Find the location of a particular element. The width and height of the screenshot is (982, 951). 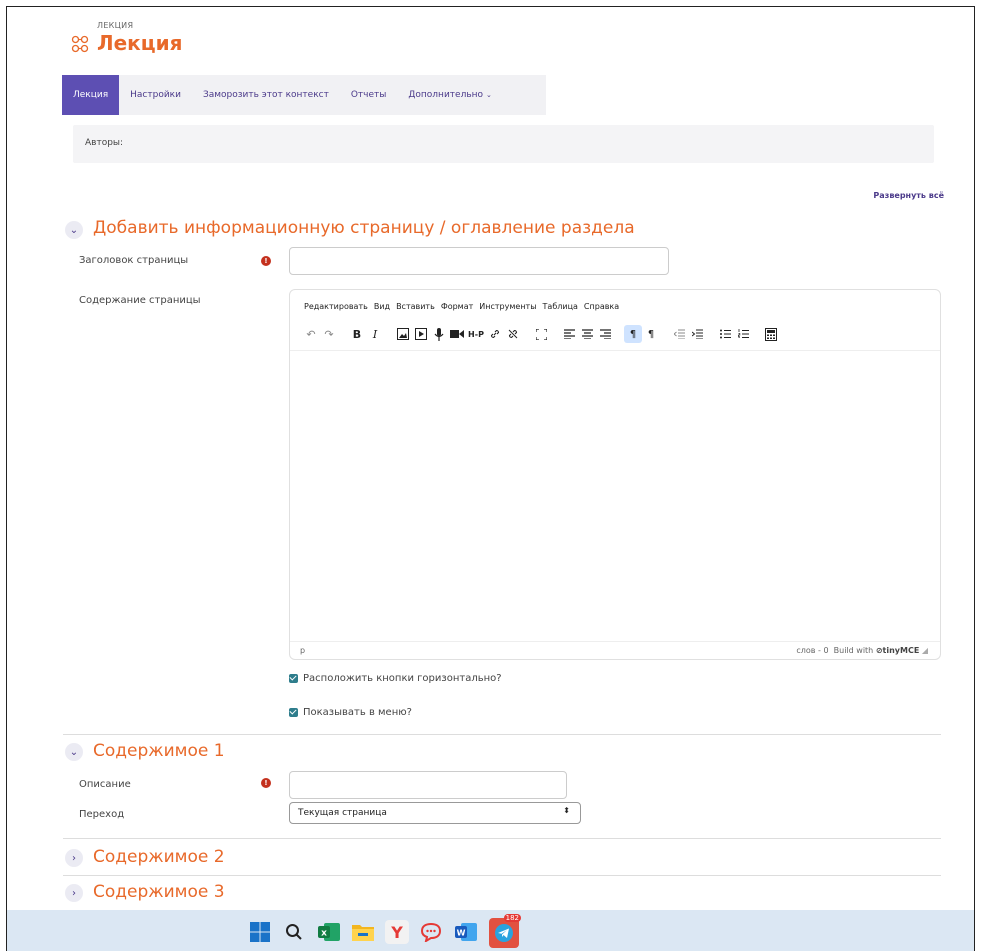

content-2-title: Содержимое 2 is located at coordinates (159, 857).